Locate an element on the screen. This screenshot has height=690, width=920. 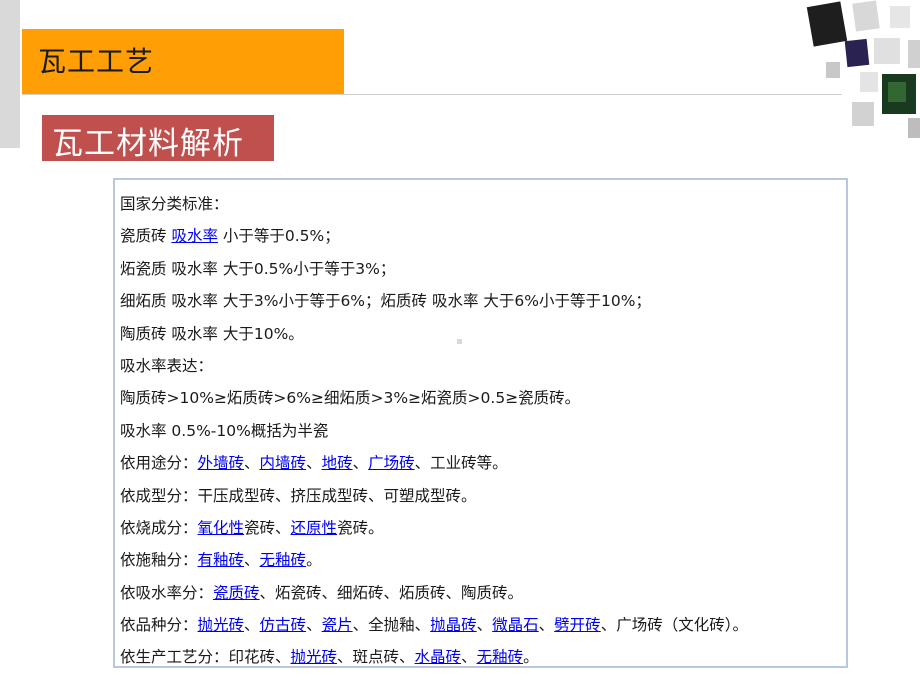
line-text: 、炻瓷砖、细炻砖、炻质砖、陶质砖。 is located at coordinates (391, 592).